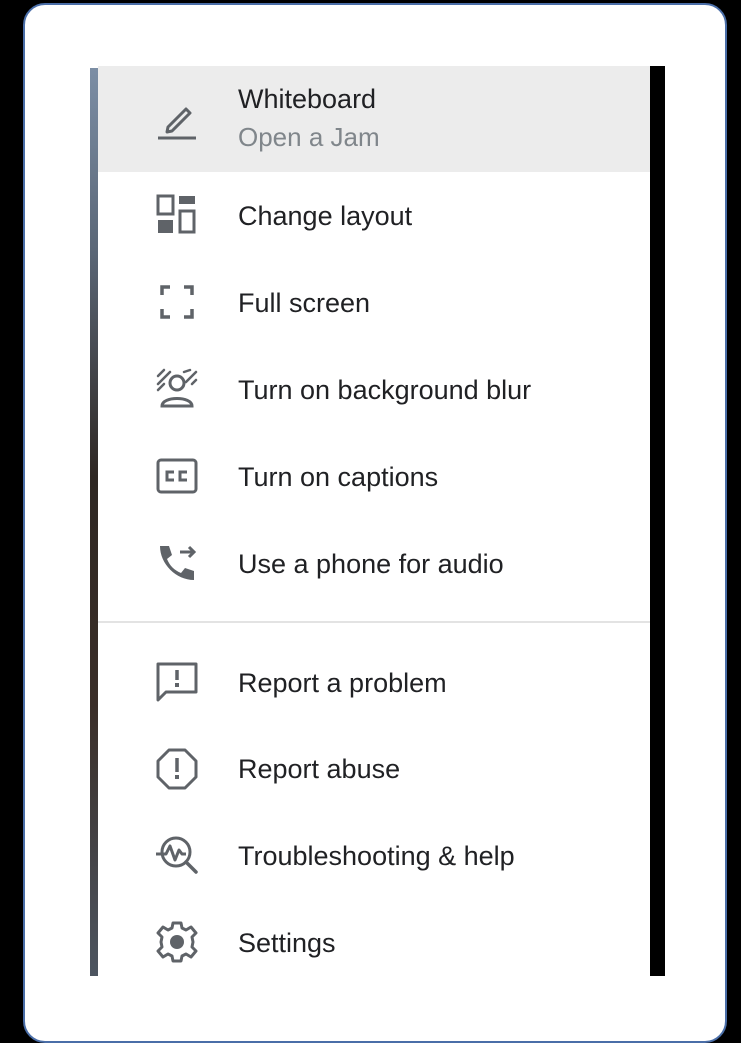 The image size is (741, 1043). What do you see at coordinates (374, 302) in the screenshot?
I see `menu-item-full-screen: Full screen` at bounding box center [374, 302].